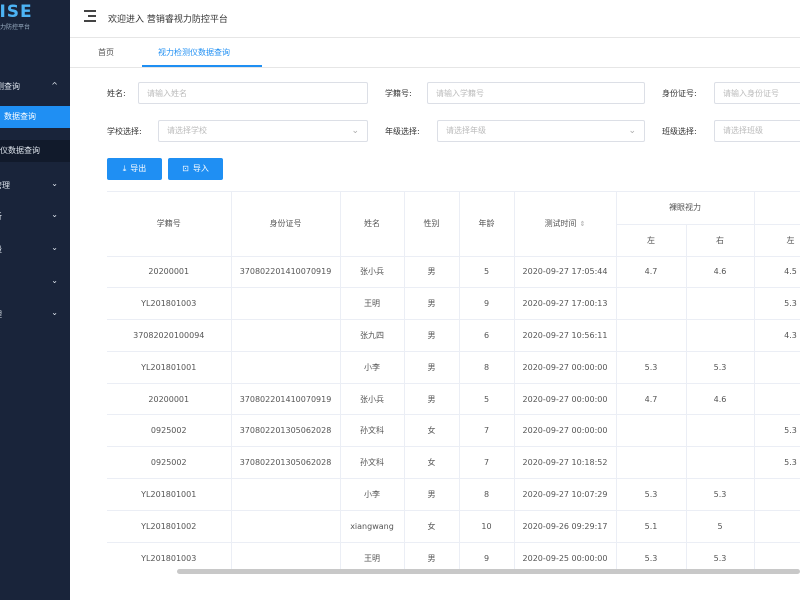 This screenshot has height=600, width=800. Describe the element at coordinates (116, 93) in the screenshot. I see `name-label: 姓名:` at that location.